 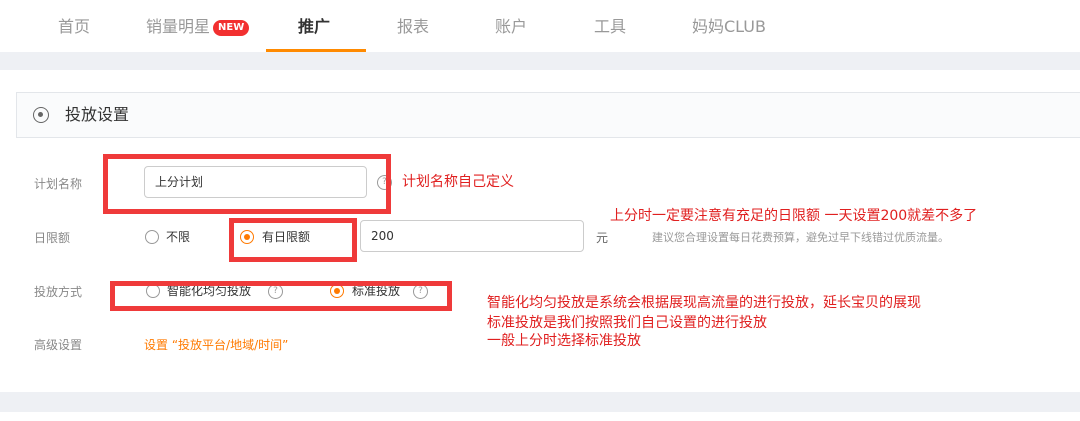 I want to click on annotation-daily-limit: 上分时一定要注意有充足的日限额 一天设置200就差不多了, so click(x=794, y=216).